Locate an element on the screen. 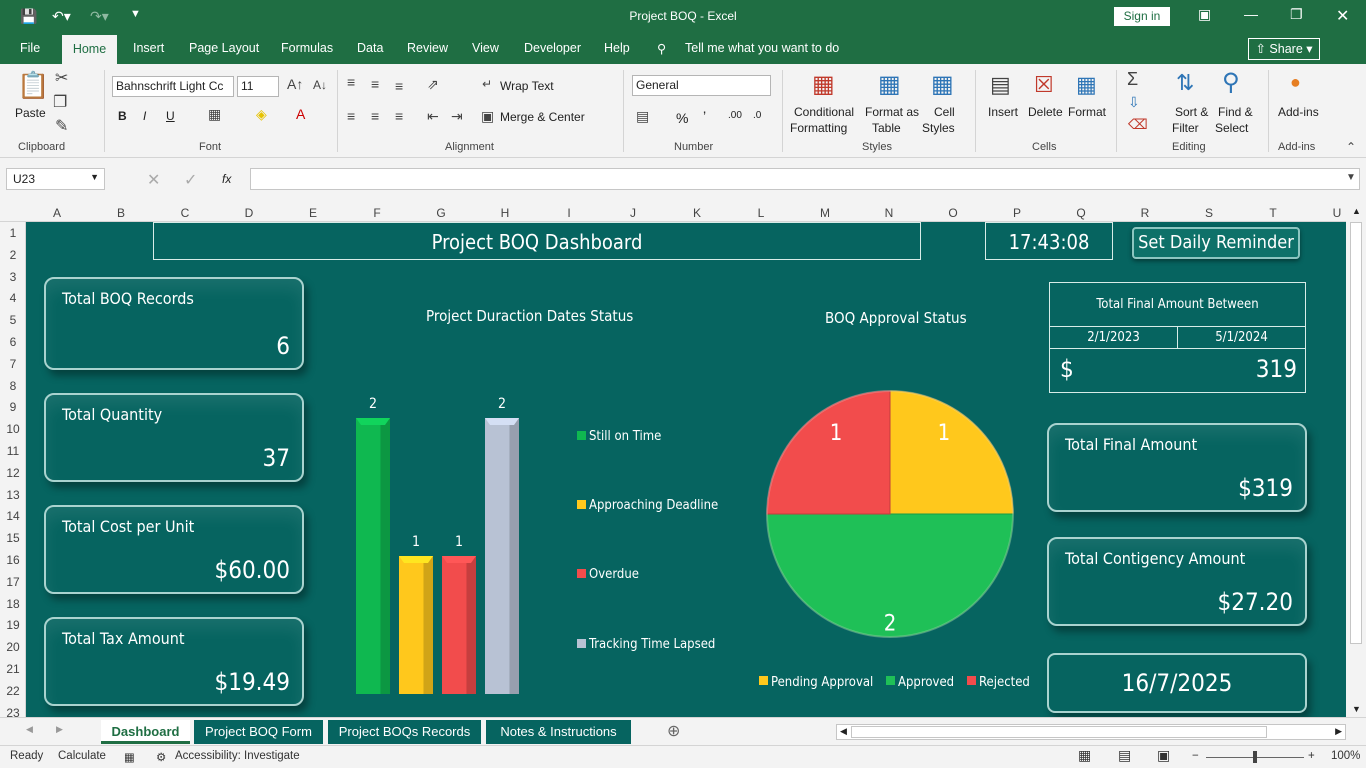 The height and width of the screenshot is (768, 1366). wrap-text-button: Wrap Text is located at coordinates (527, 86).